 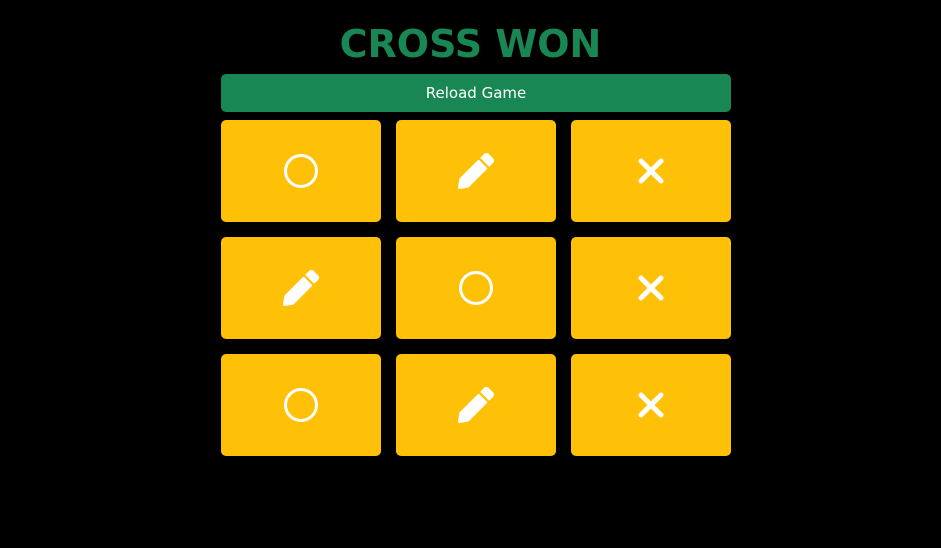 I want to click on reload-game-button: Reload Game, so click(x=476, y=93).